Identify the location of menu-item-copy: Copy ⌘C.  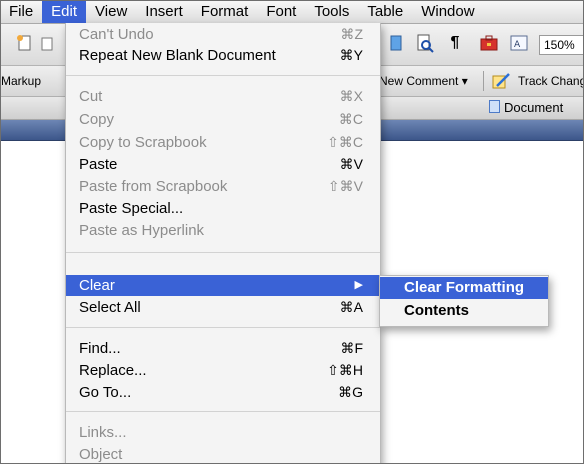
(223, 119).